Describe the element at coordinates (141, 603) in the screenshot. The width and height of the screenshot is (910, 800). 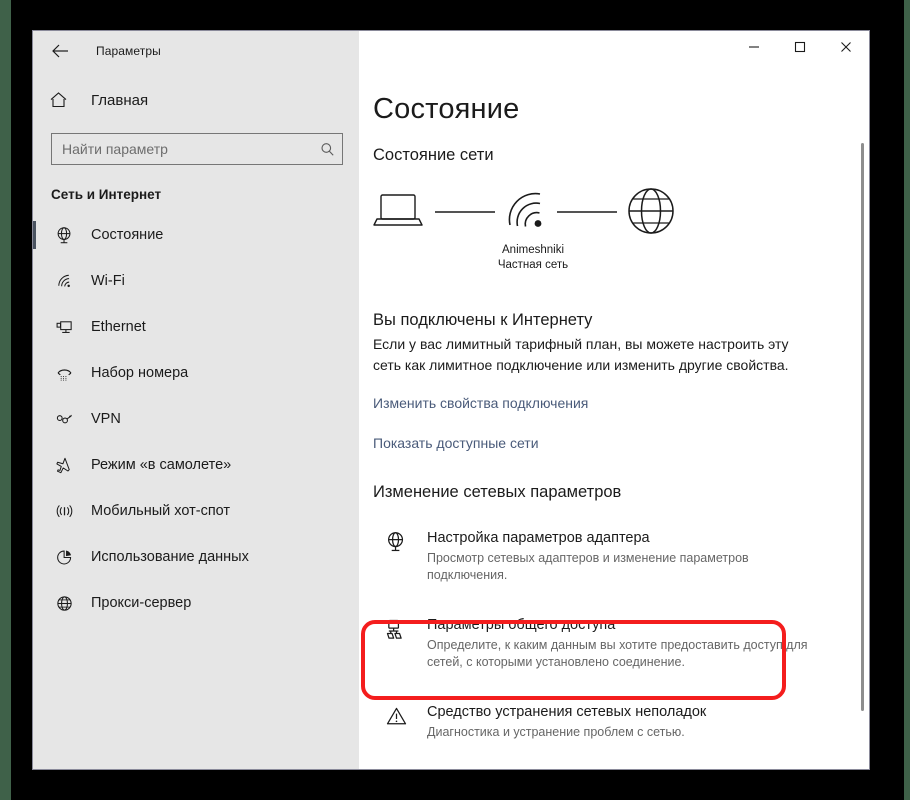
I see `sidebar-item-label: Прокси-сервер` at that location.